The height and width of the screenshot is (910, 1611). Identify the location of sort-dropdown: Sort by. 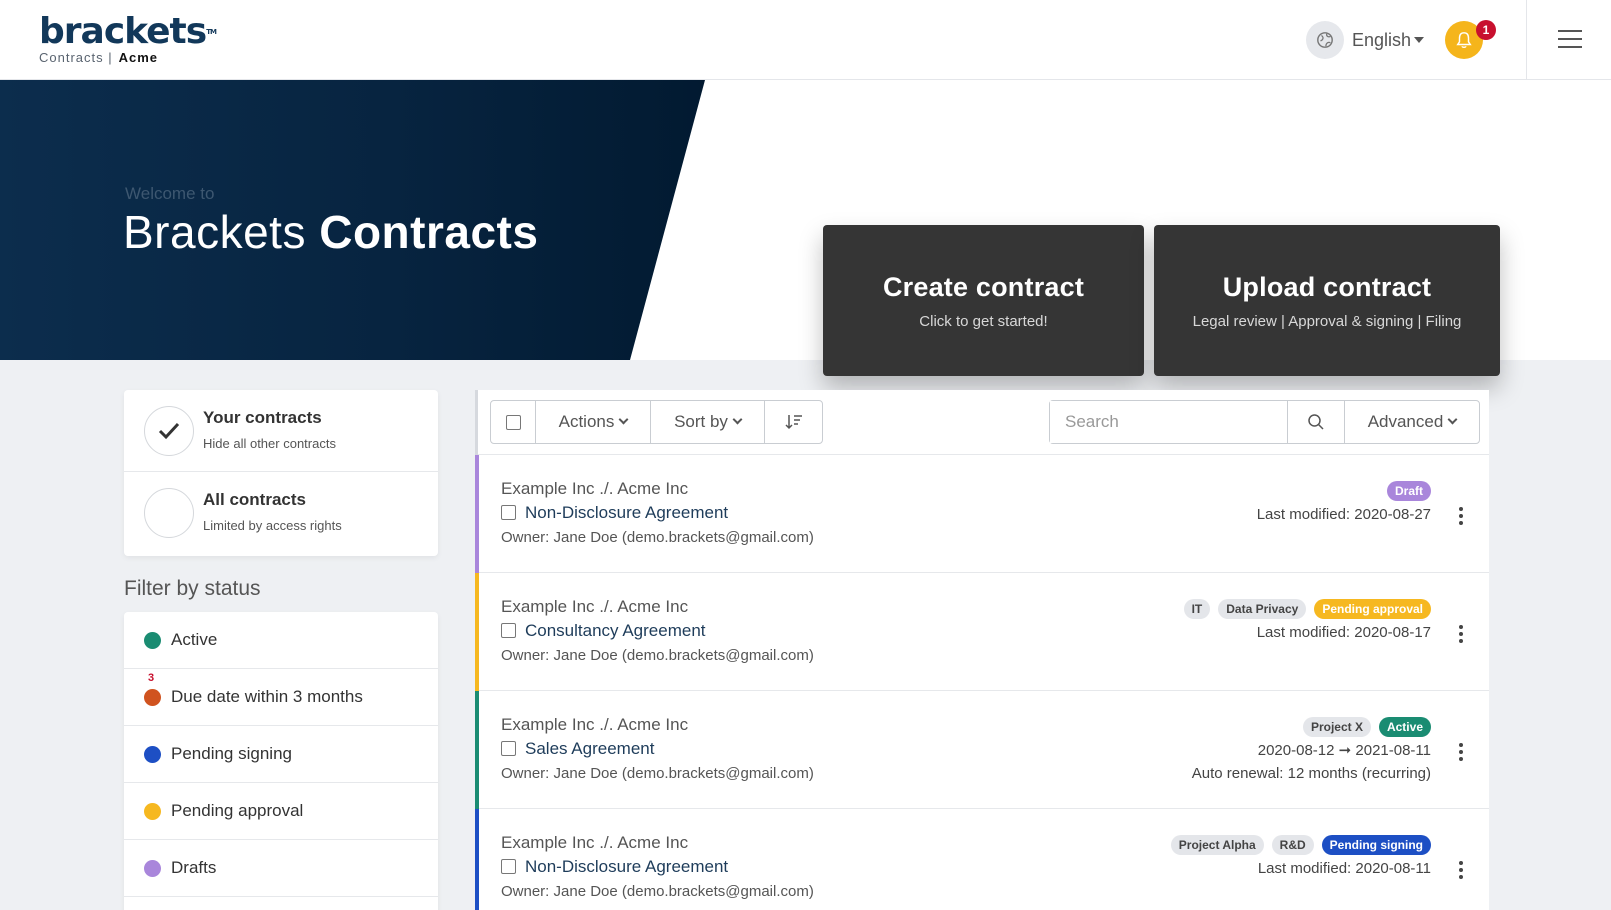
(708, 422).